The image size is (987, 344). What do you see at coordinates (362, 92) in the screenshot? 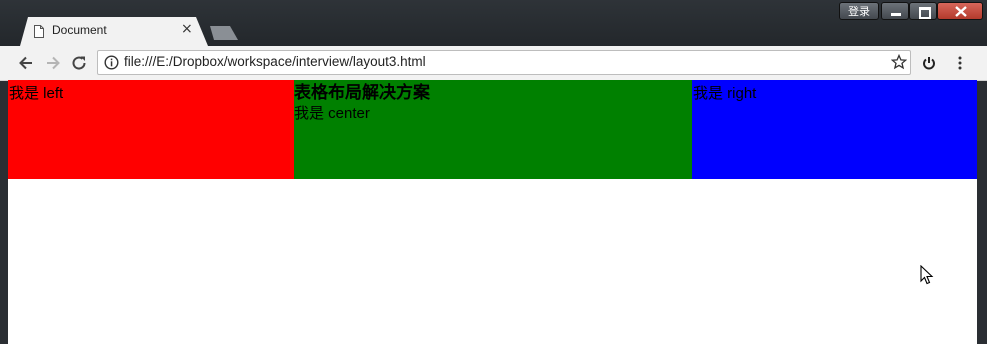
I see `center-heading: 表格布局解决方案` at bounding box center [362, 92].